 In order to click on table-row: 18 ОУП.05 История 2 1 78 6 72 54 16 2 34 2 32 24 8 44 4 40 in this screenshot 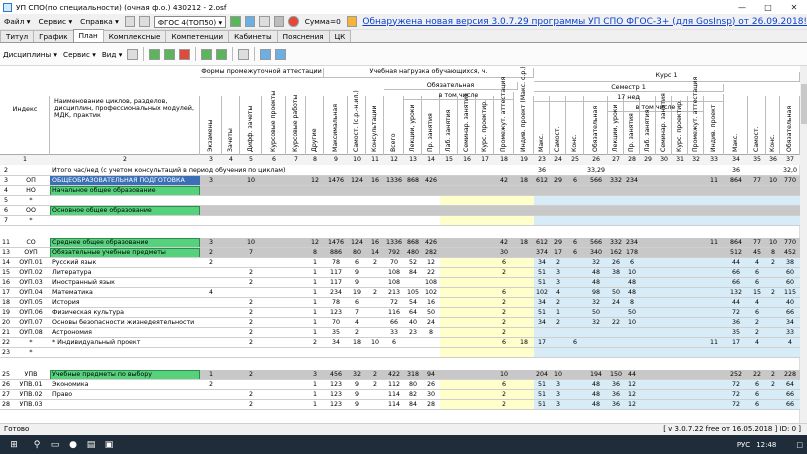, I will do `click(400, 303)`.